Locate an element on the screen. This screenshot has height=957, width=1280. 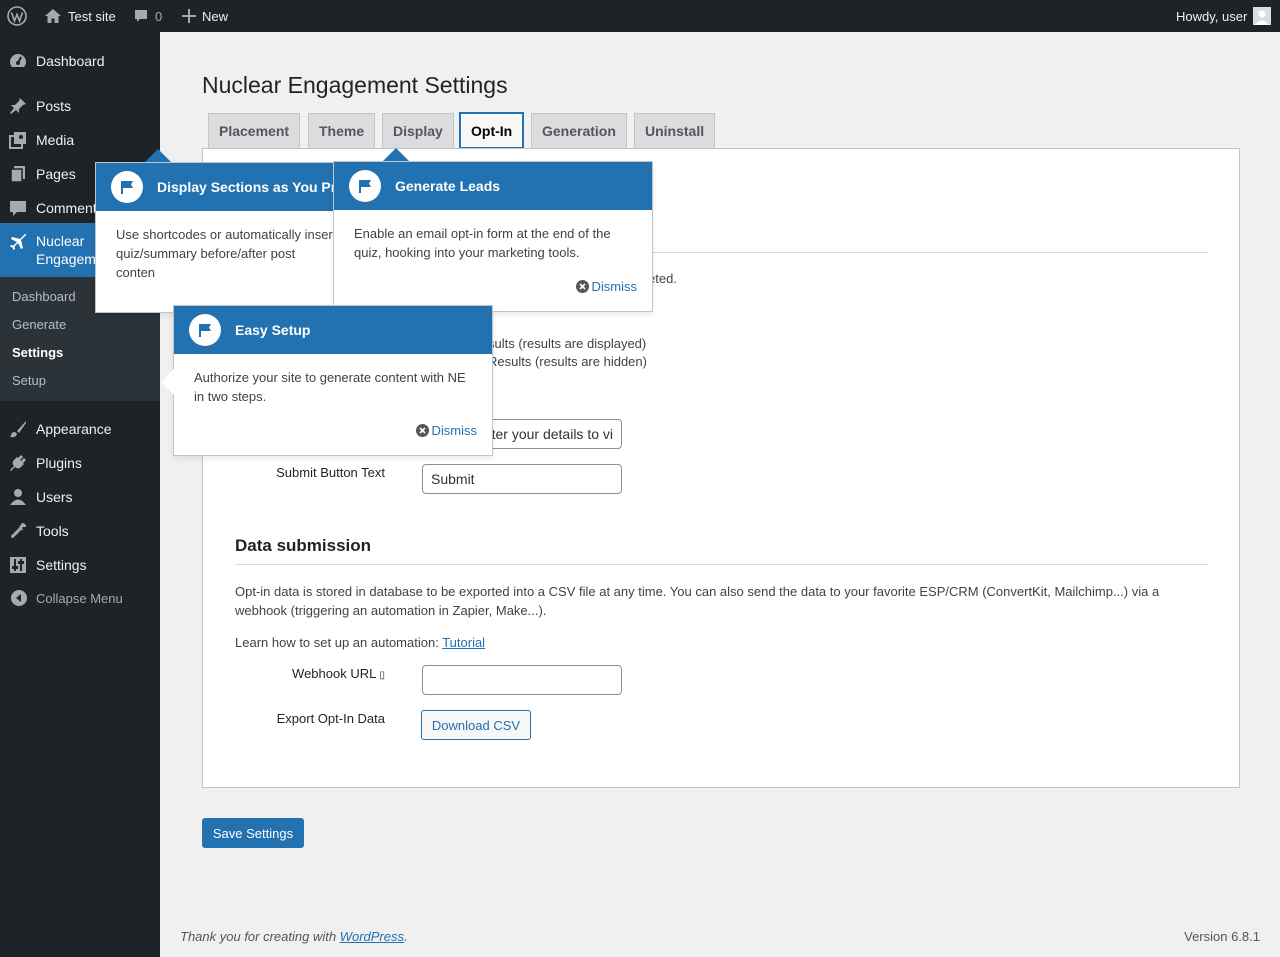
tutorial-link: Tutorial is located at coordinates (463, 642).